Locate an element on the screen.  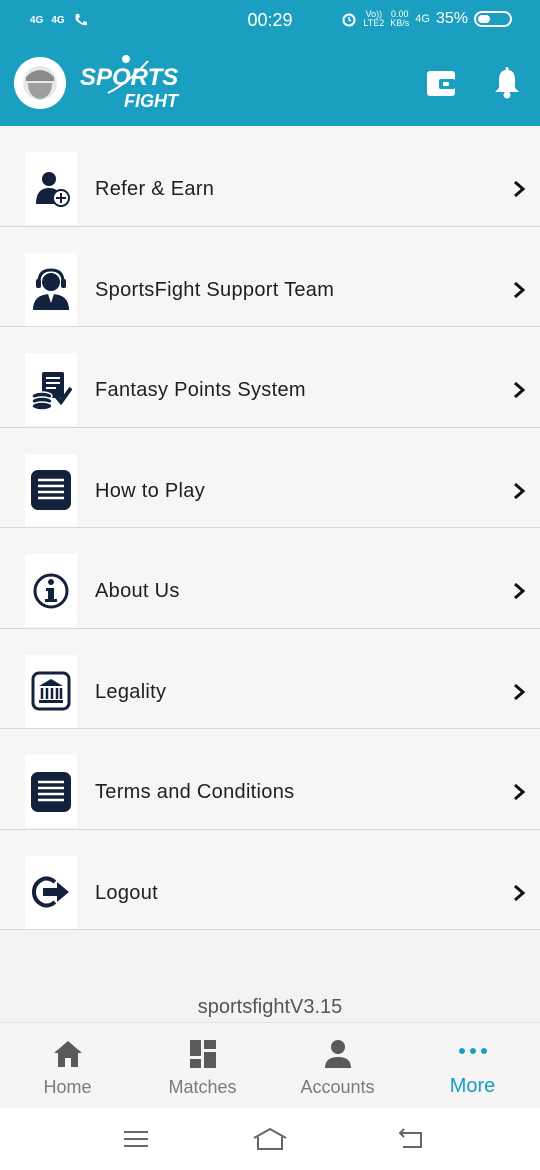
nav-matches: Matches is located at coordinates (202, 1066).